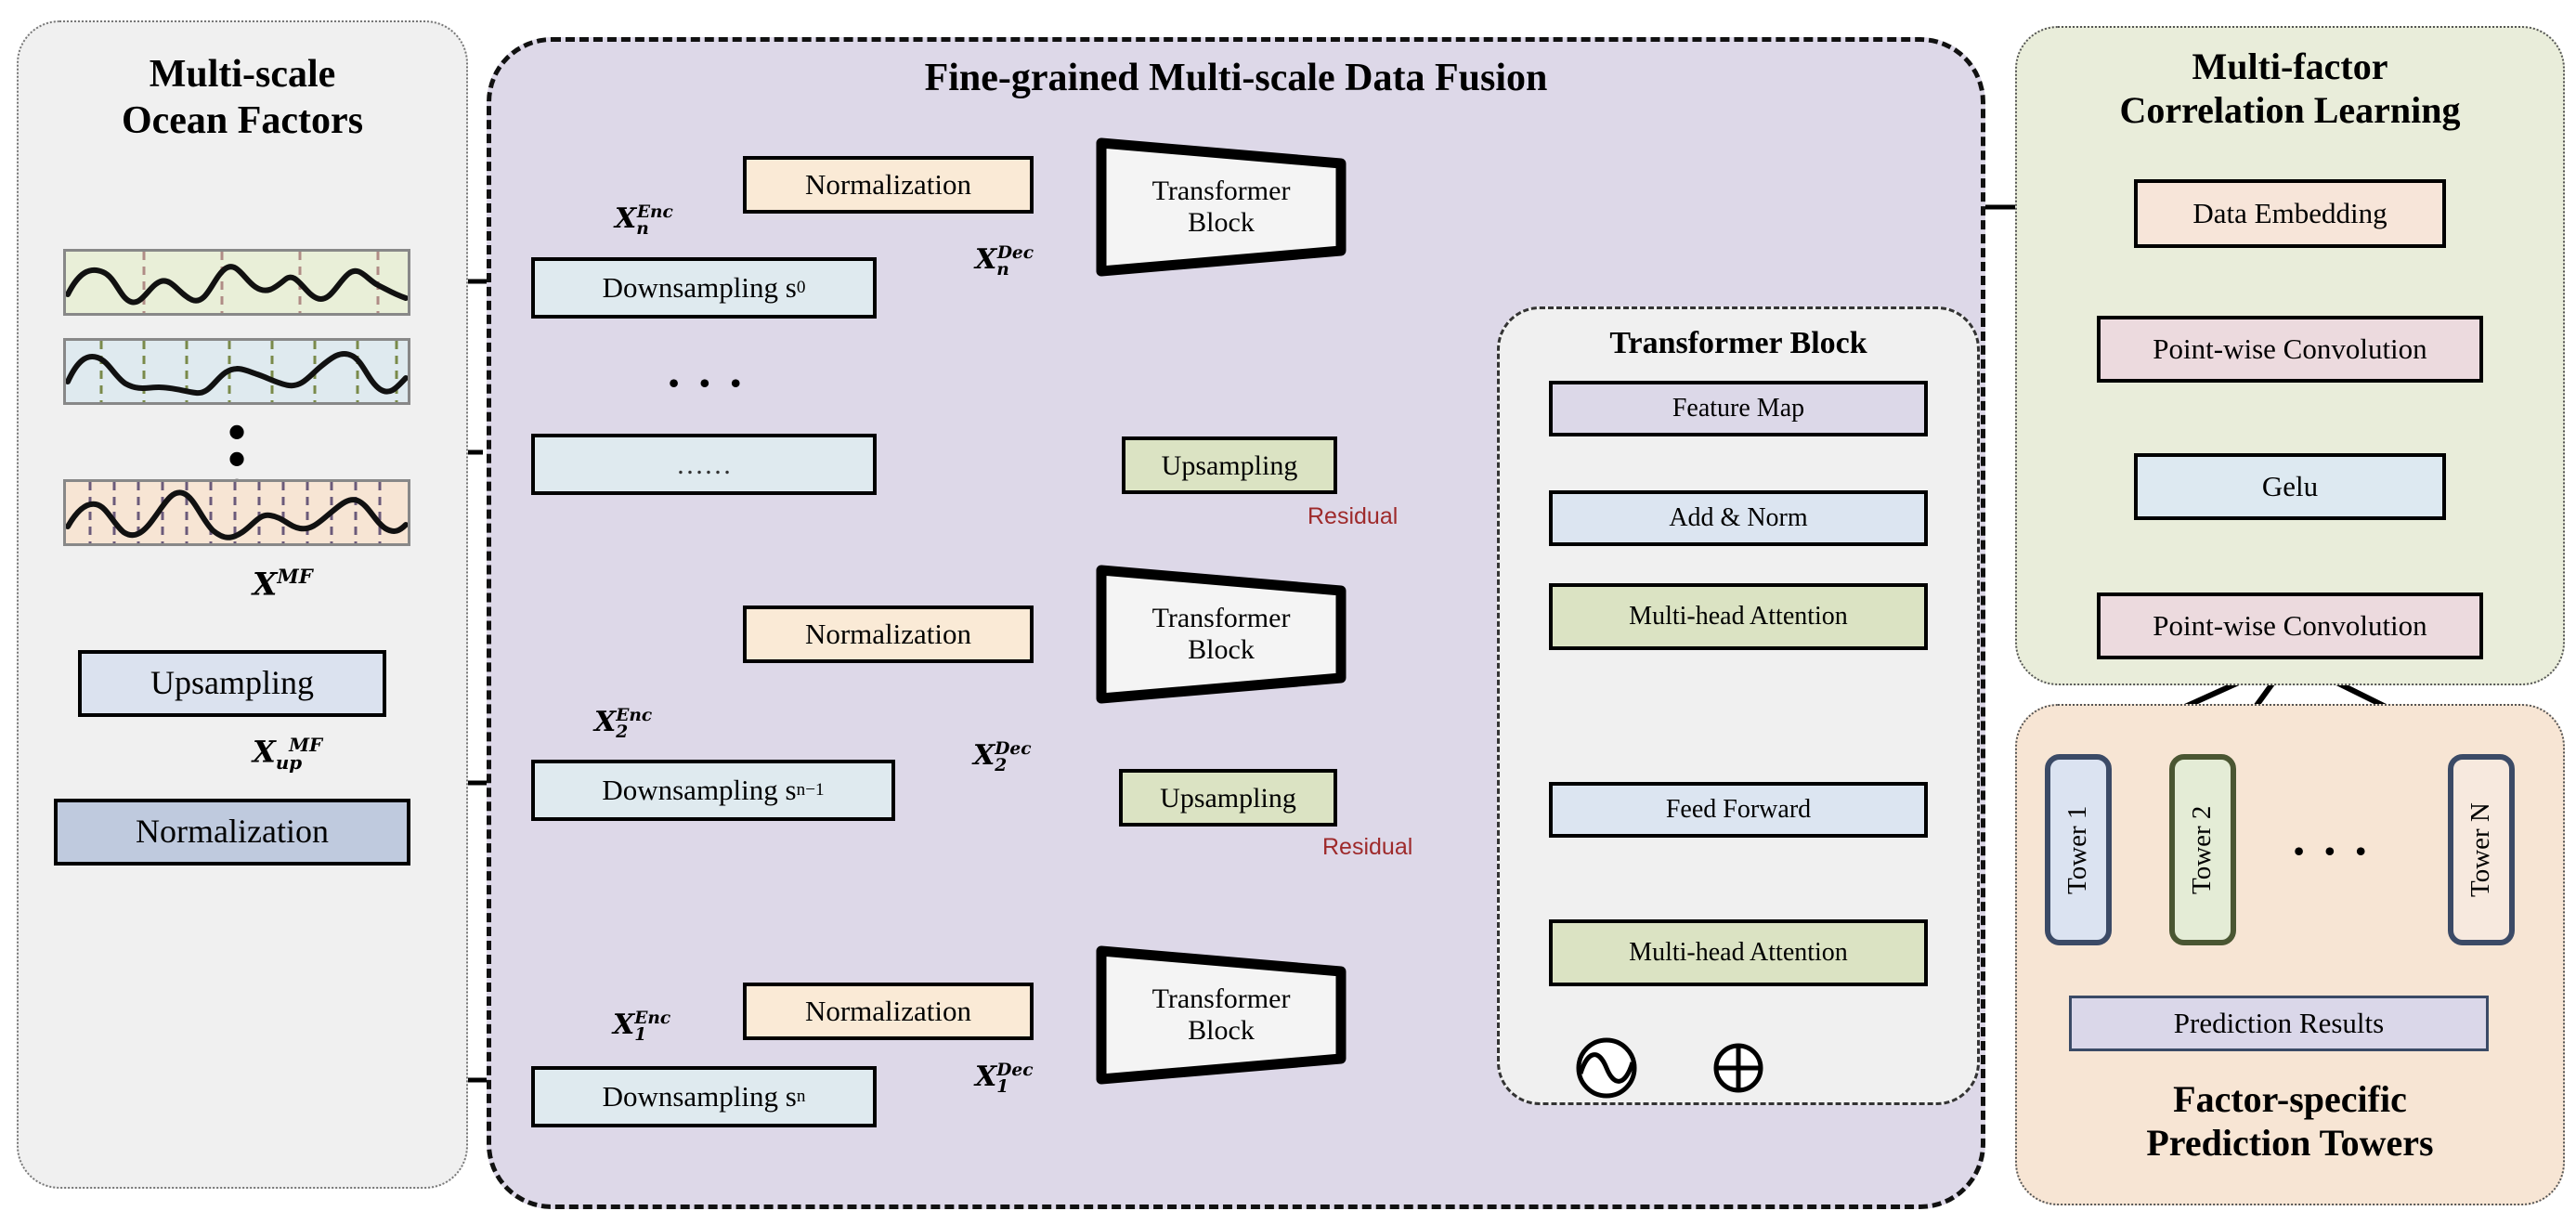  Describe the element at coordinates (986, 259) in the screenshot. I see `xn-dec-base: X` at that location.